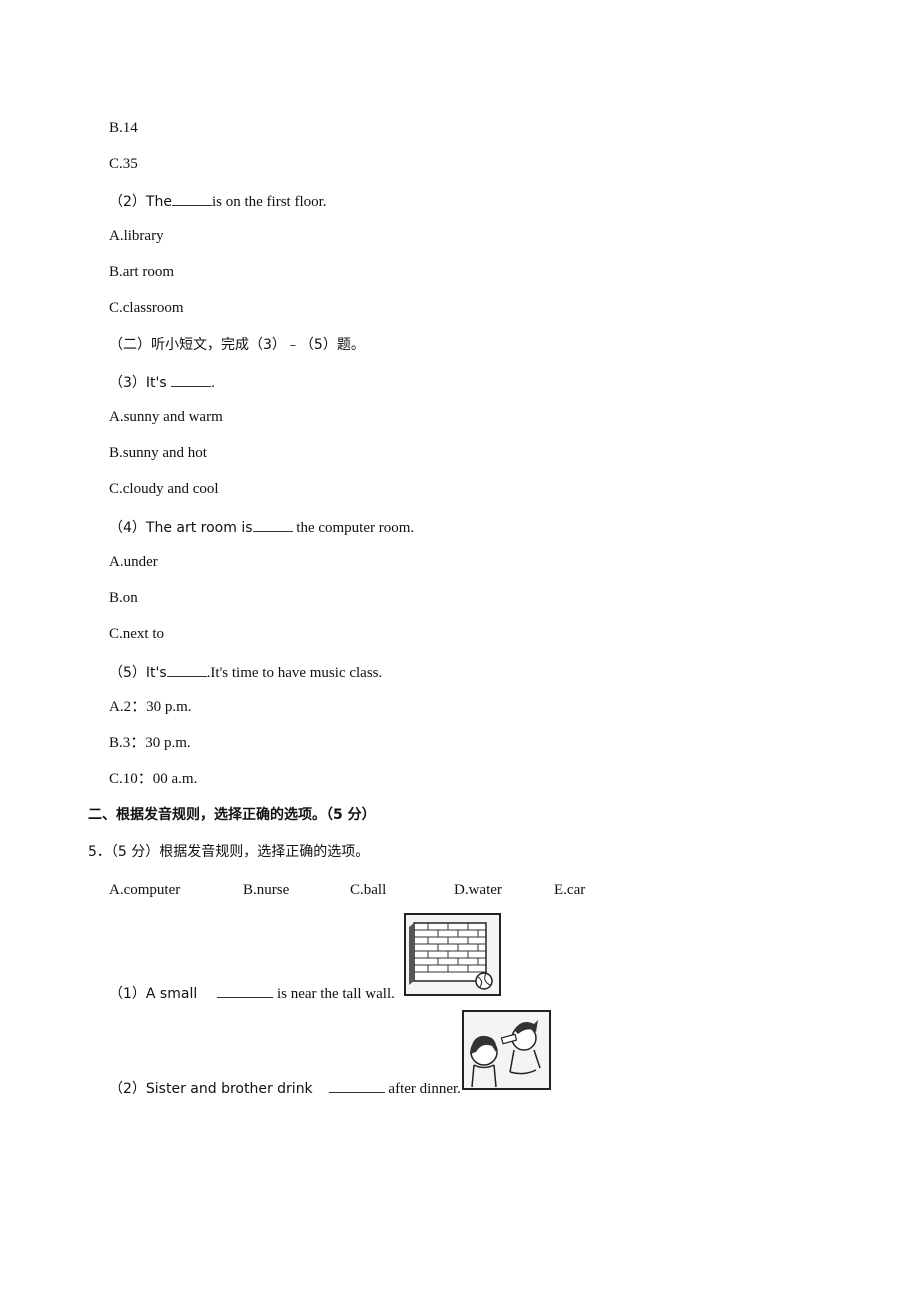  Describe the element at coordinates (153, 779) in the screenshot. I see `q5-option-c: C.10：00 a.m.` at that location.